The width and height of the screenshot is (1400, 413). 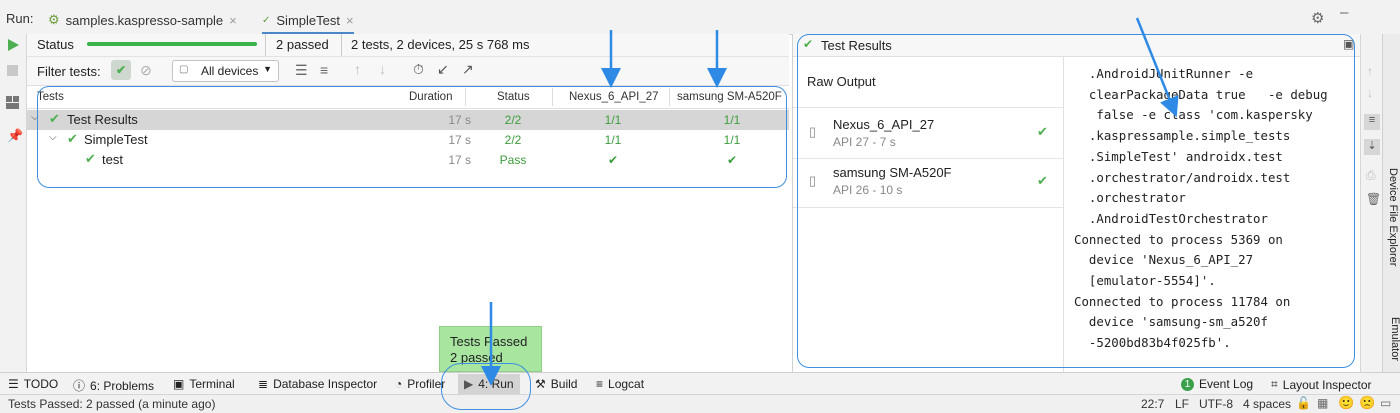 I want to click on database-icon: ≣, so click(x=263, y=384).